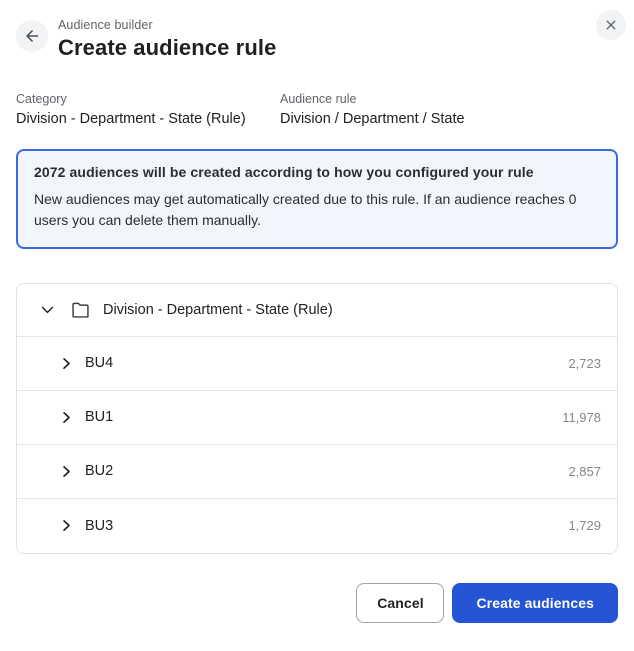 The height and width of the screenshot is (651, 634). What do you see at coordinates (47, 309) in the screenshot?
I see `chevron-down-icon` at bounding box center [47, 309].